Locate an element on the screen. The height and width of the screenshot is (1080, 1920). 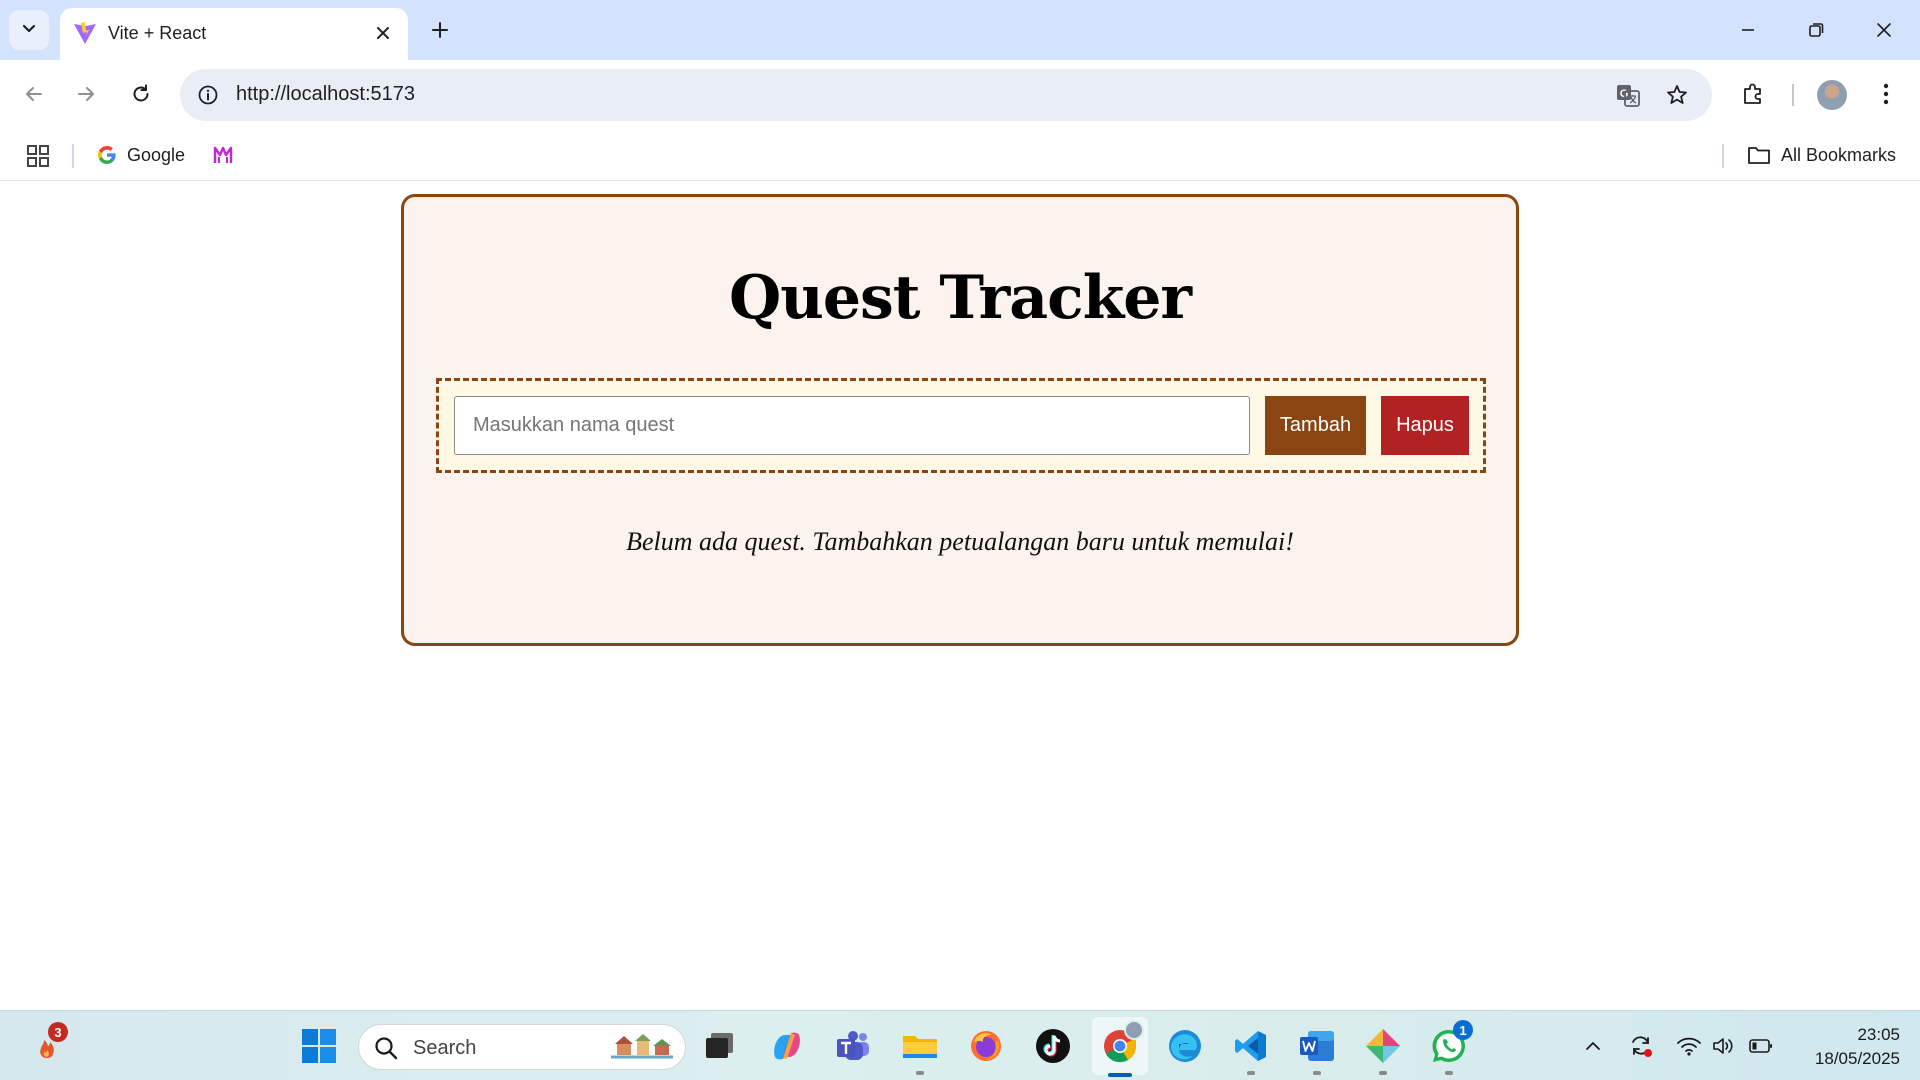
reload-icon is located at coordinates (141, 93).